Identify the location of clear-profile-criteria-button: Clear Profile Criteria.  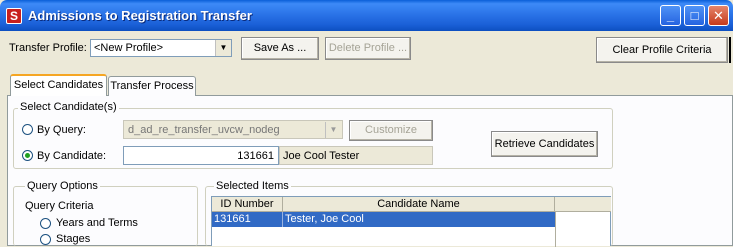
(662, 50).